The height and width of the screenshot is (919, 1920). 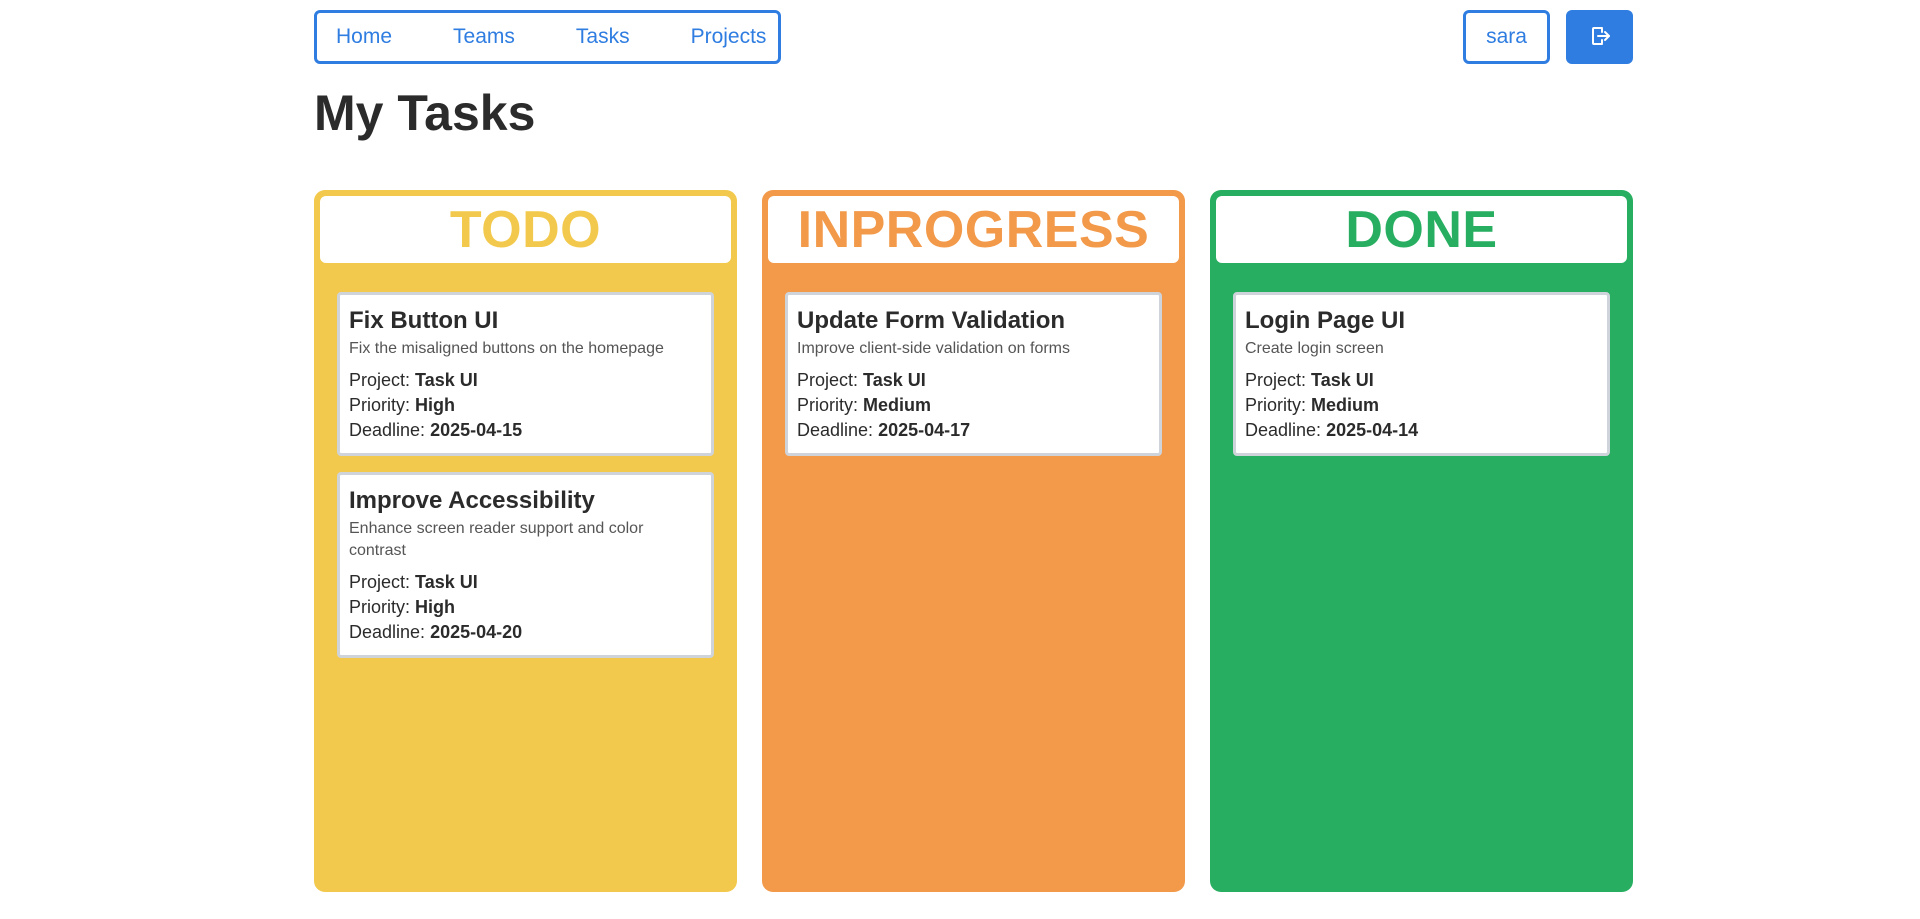 What do you see at coordinates (484, 37) in the screenshot?
I see `nav-link-teams: Teams` at bounding box center [484, 37].